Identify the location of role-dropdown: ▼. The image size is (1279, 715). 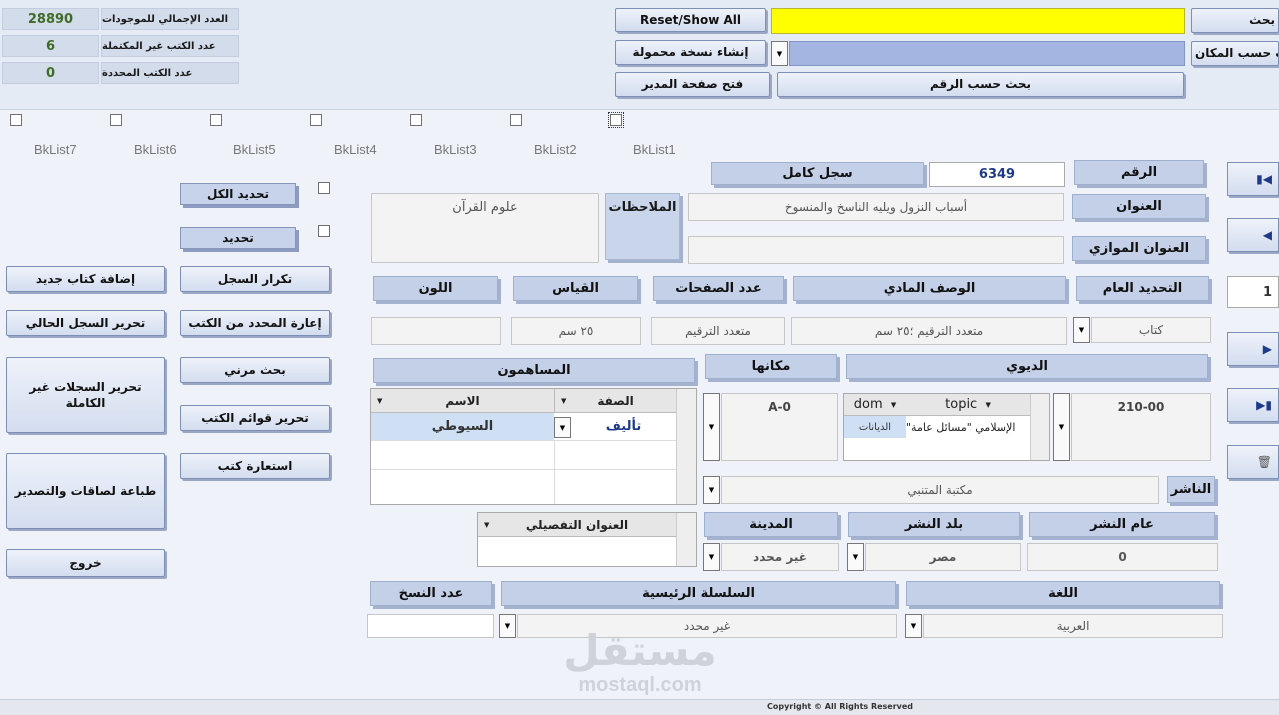
(562, 427).